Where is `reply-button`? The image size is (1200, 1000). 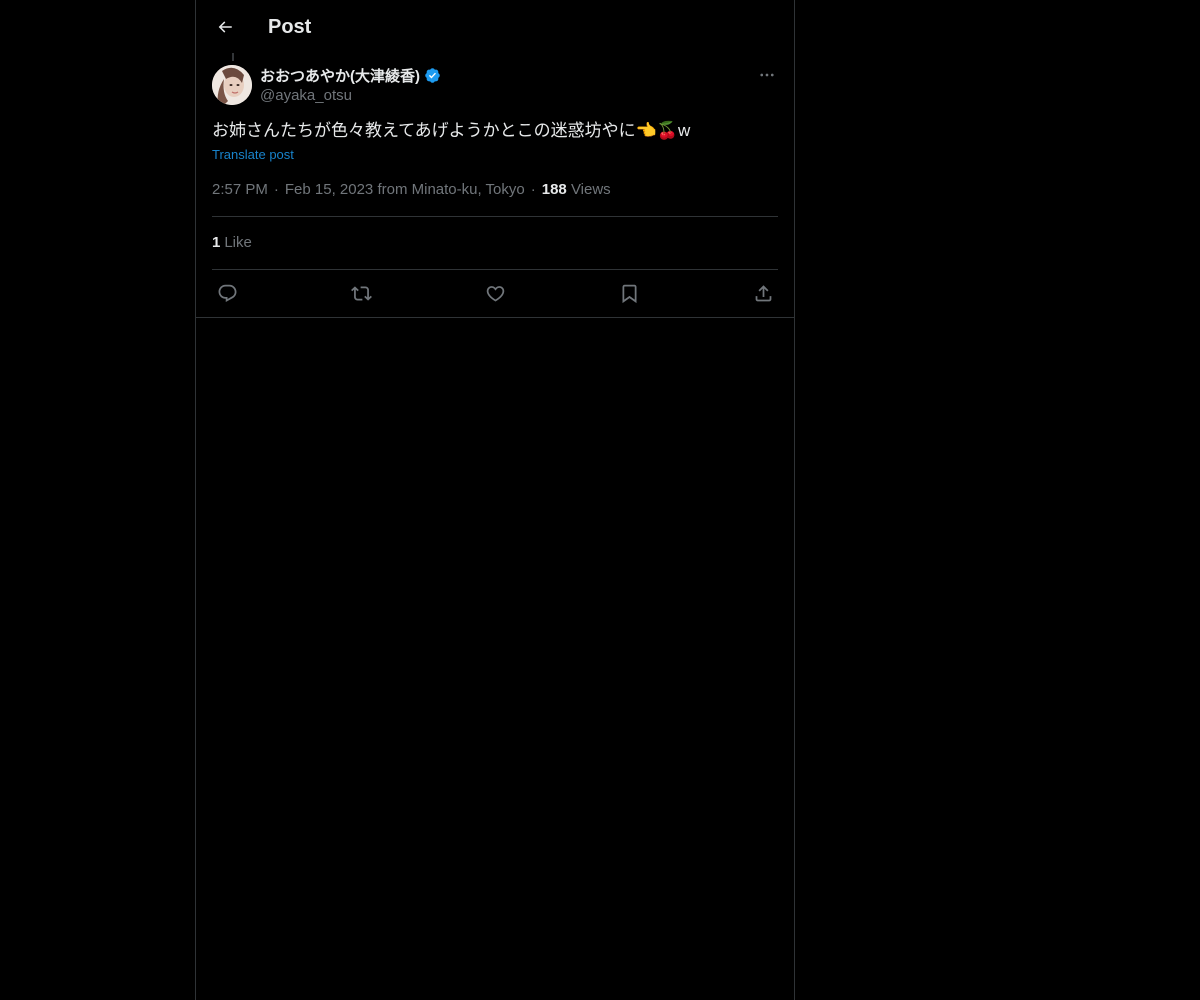 reply-button is located at coordinates (227, 293).